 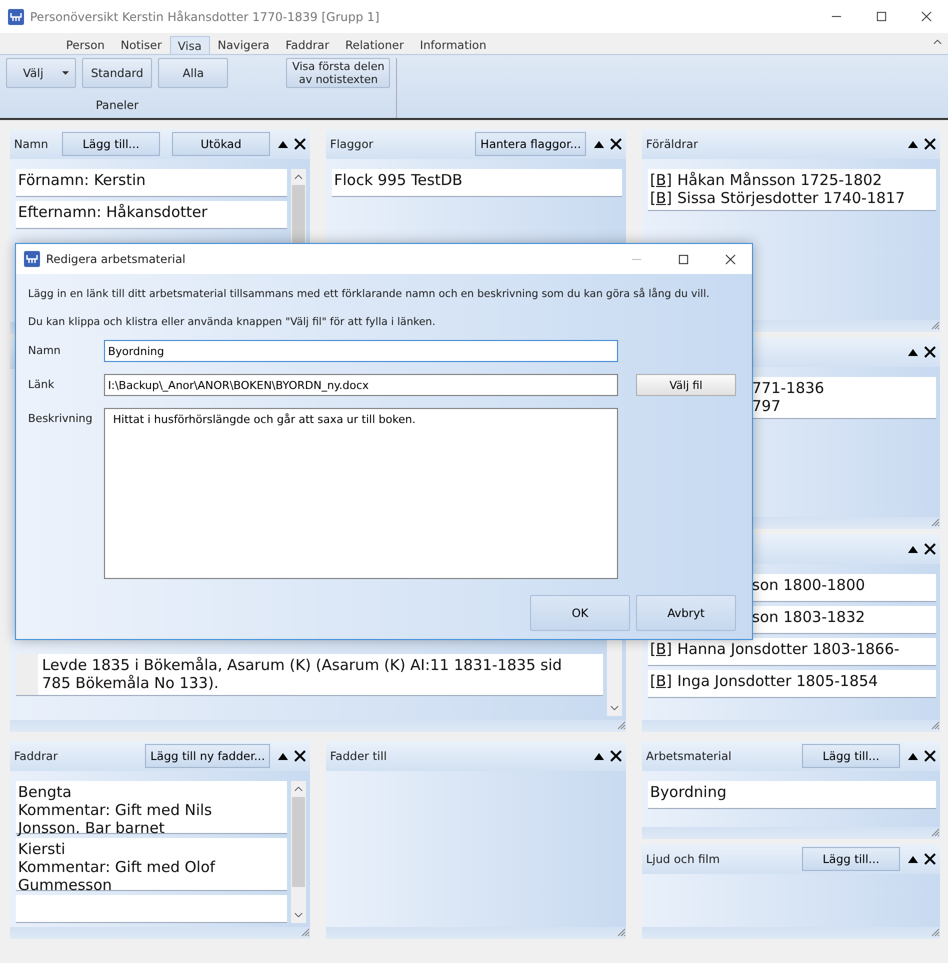 I want to click on item-text: Bengta, so click(x=45, y=792).